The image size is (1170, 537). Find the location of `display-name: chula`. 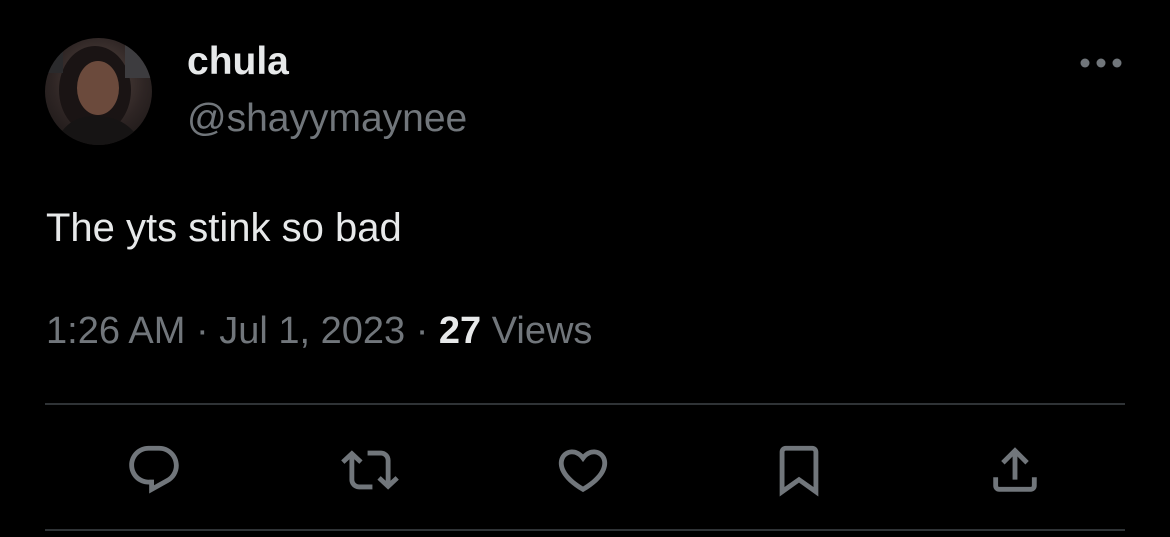

display-name: chula is located at coordinates (238, 61).